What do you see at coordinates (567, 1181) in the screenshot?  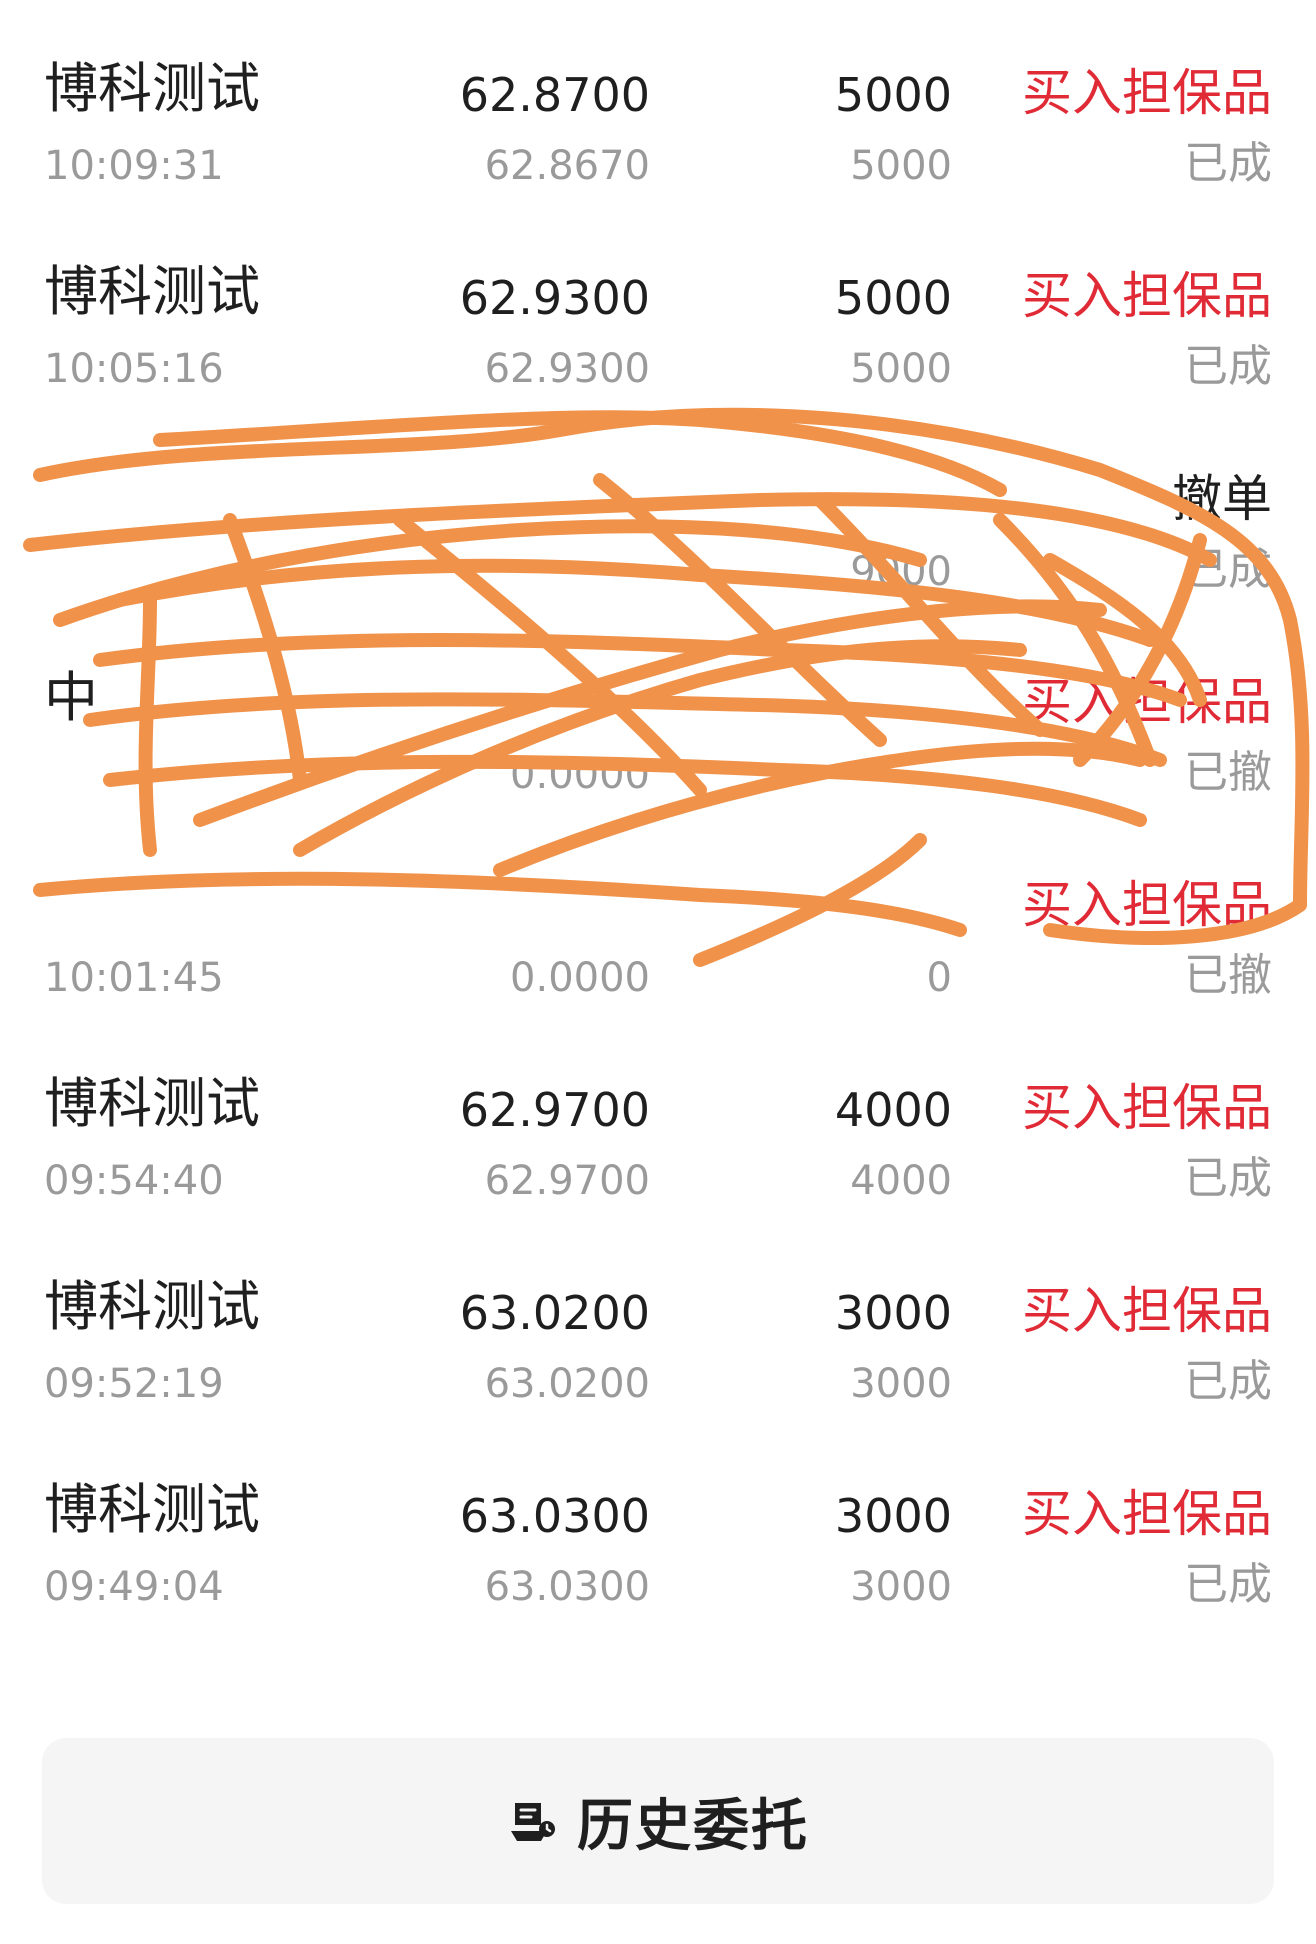 I see `deal-price: 62.9700` at bounding box center [567, 1181].